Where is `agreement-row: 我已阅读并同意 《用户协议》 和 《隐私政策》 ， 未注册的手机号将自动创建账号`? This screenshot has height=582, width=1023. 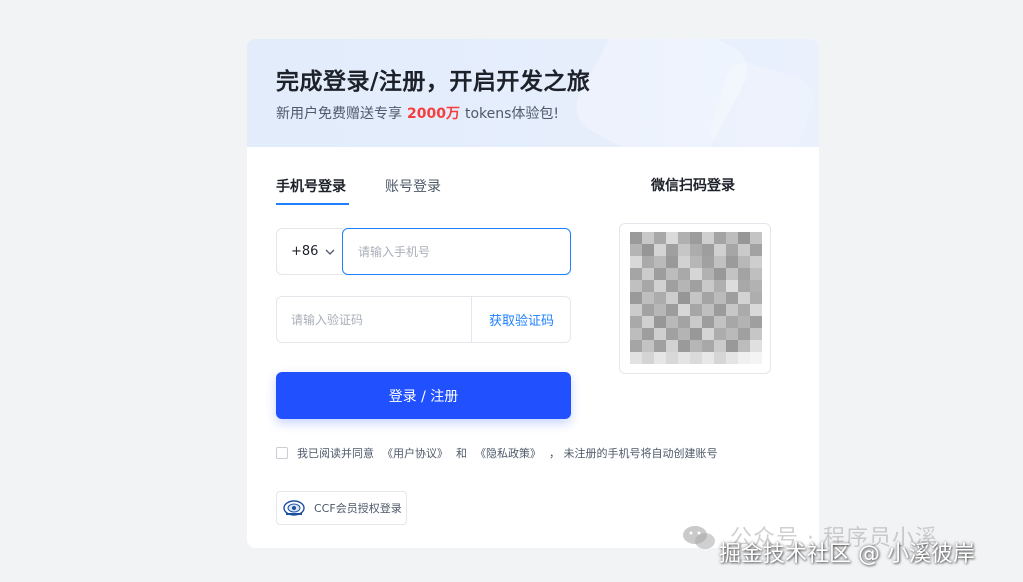
agreement-row: 我已阅读并同意 《用户协议》 和 《隐私政策》 ， 未注册的手机号将自动创建账号 is located at coordinates (497, 453).